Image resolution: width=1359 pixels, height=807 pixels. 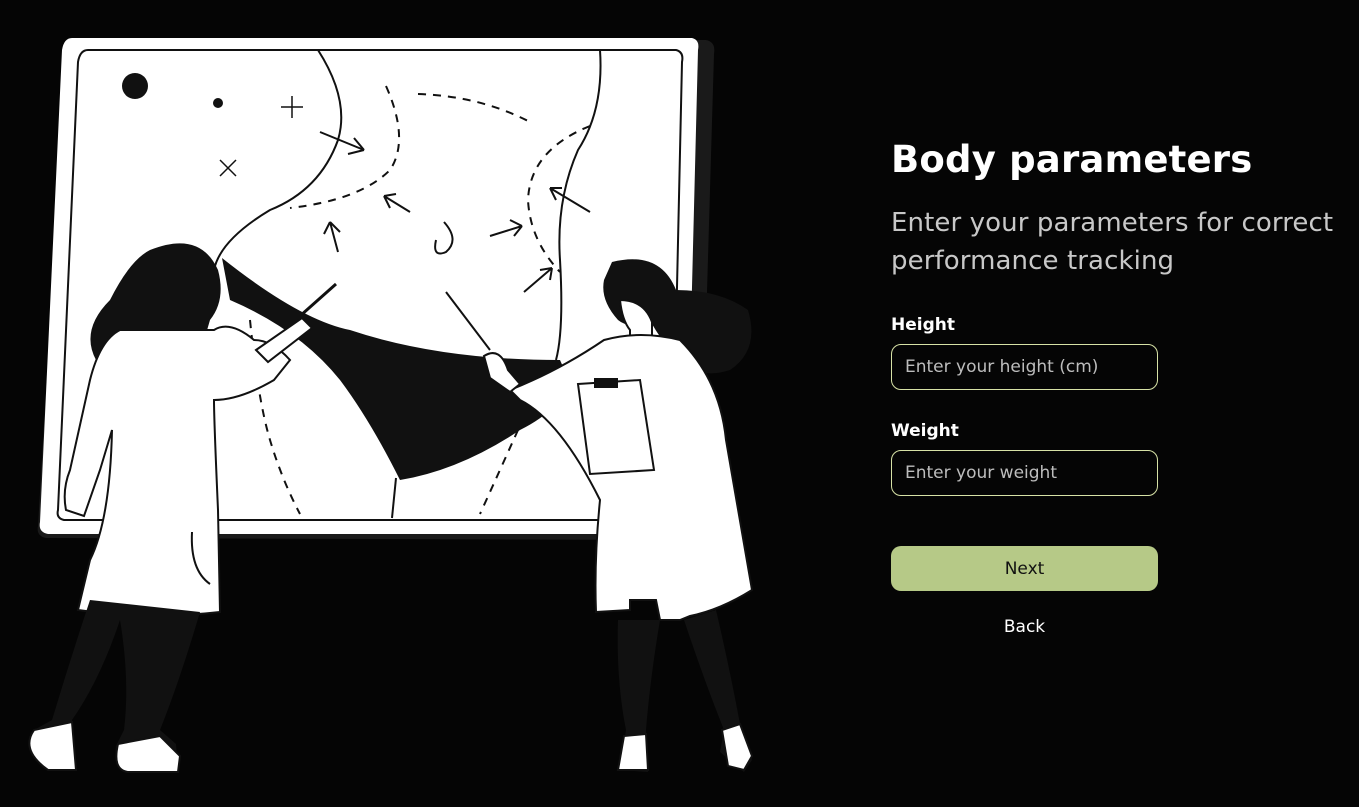 I want to click on next-button: Next, so click(x=1024, y=568).